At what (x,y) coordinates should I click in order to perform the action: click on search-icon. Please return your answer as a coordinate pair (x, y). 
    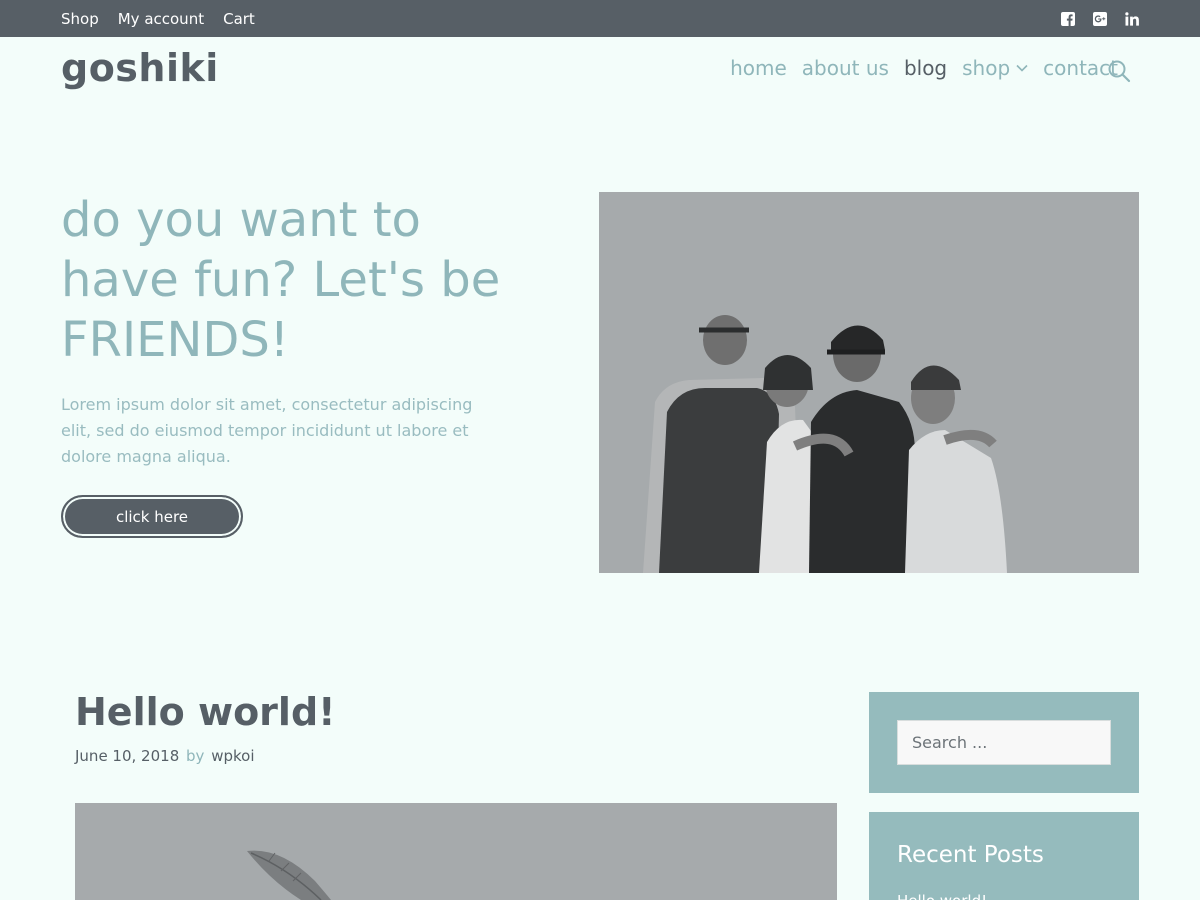
    Looking at the image, I should click on (1119, 71).